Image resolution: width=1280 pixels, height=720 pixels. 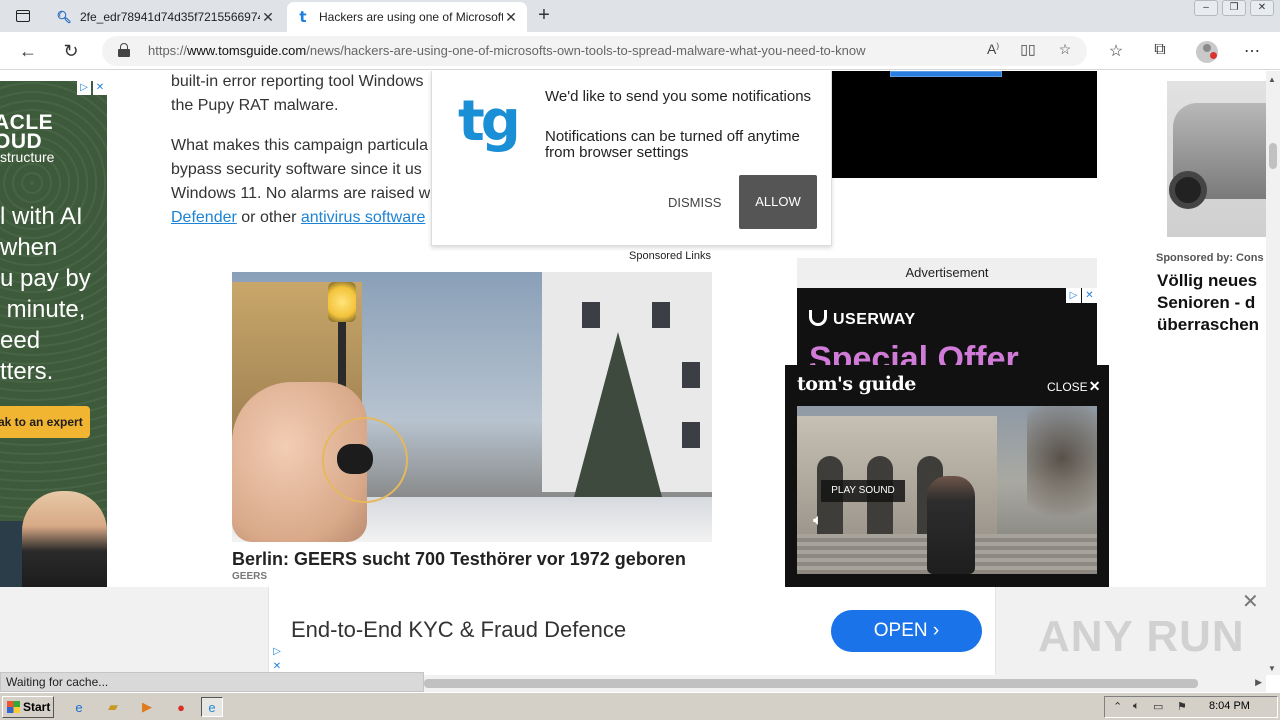 I want to click on userway-ad: ▷ ✕ USERWAY Special Offer, so click(x=947, y=328).